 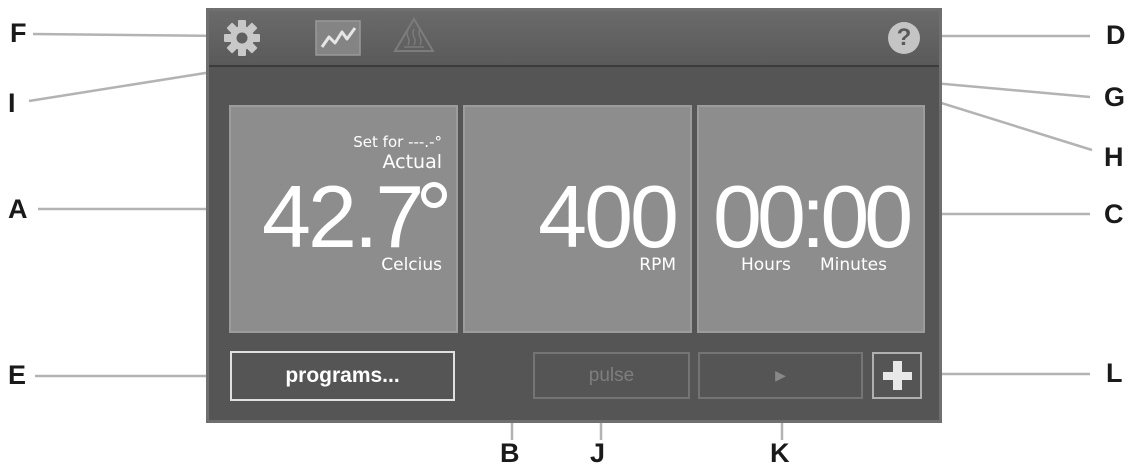 I want to click on callout-e: E, so click(x=17, y=375).